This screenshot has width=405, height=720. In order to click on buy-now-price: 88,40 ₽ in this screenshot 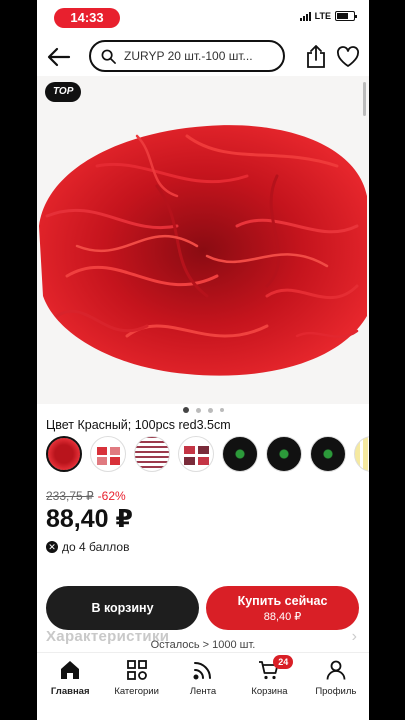, I will do `click(282, 617)`.